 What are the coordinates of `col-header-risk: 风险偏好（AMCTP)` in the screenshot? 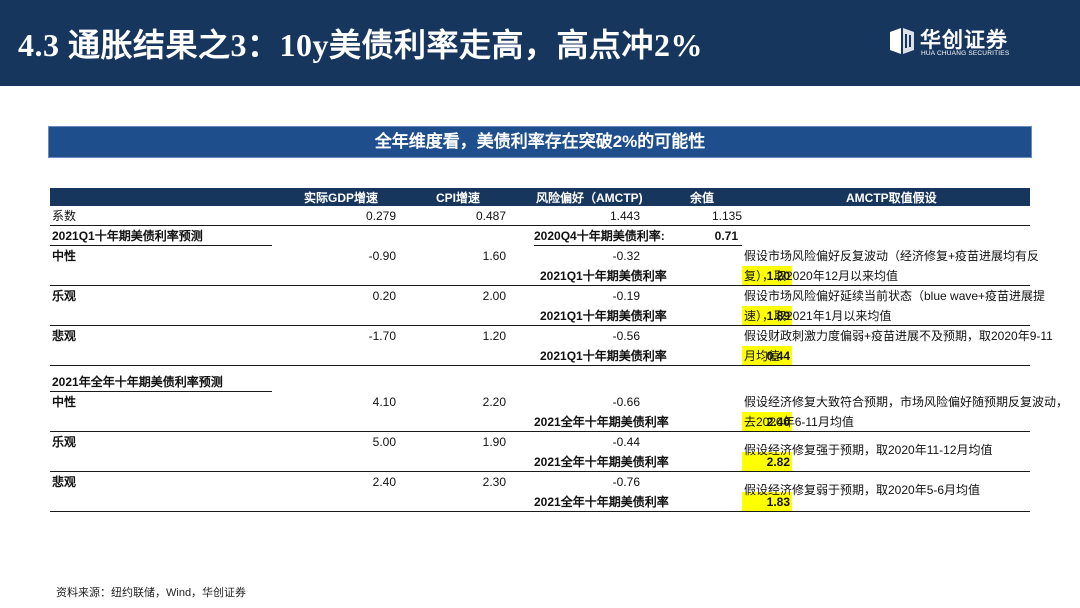 It's located at (589, 198).